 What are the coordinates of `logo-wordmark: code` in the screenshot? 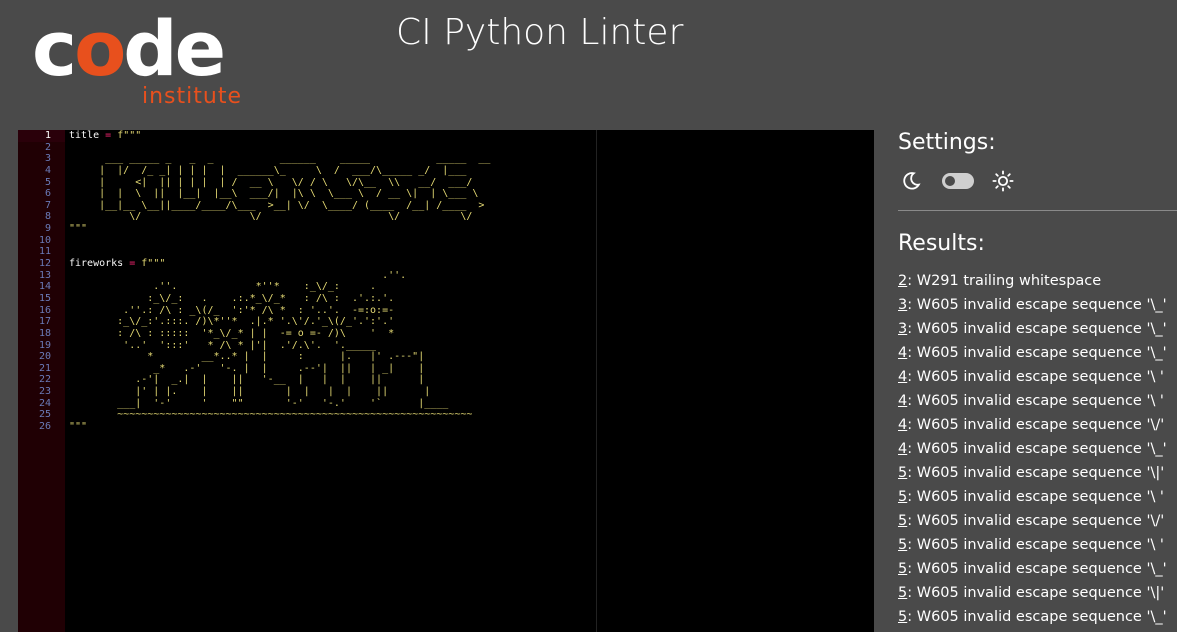 It's located at (129, 49).